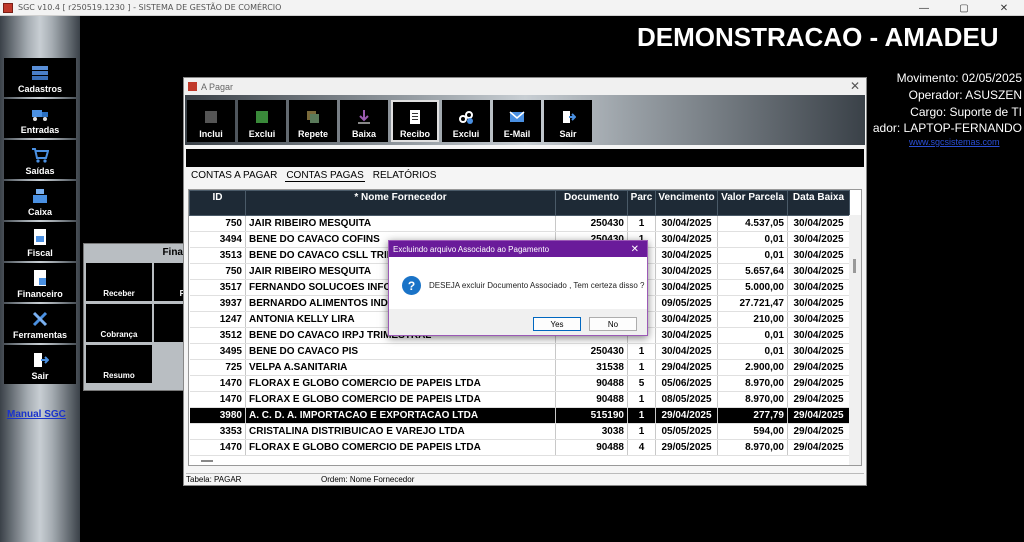 This screenshot has height=542, width=1024. What do you see at coordinates (217, 203) in the screenshot?
I see `col-id: ID` at bounding box center [217, 203].